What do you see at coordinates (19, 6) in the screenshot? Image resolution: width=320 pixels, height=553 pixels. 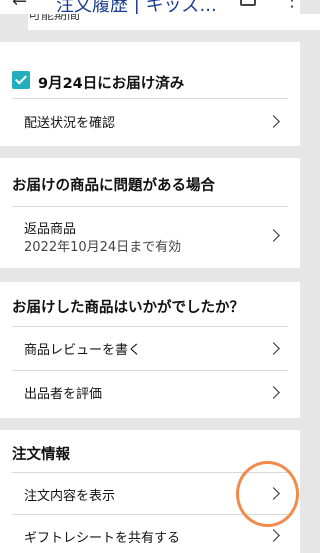 I see `back-arrow-icon: ←` at bounding box center [19, 6].